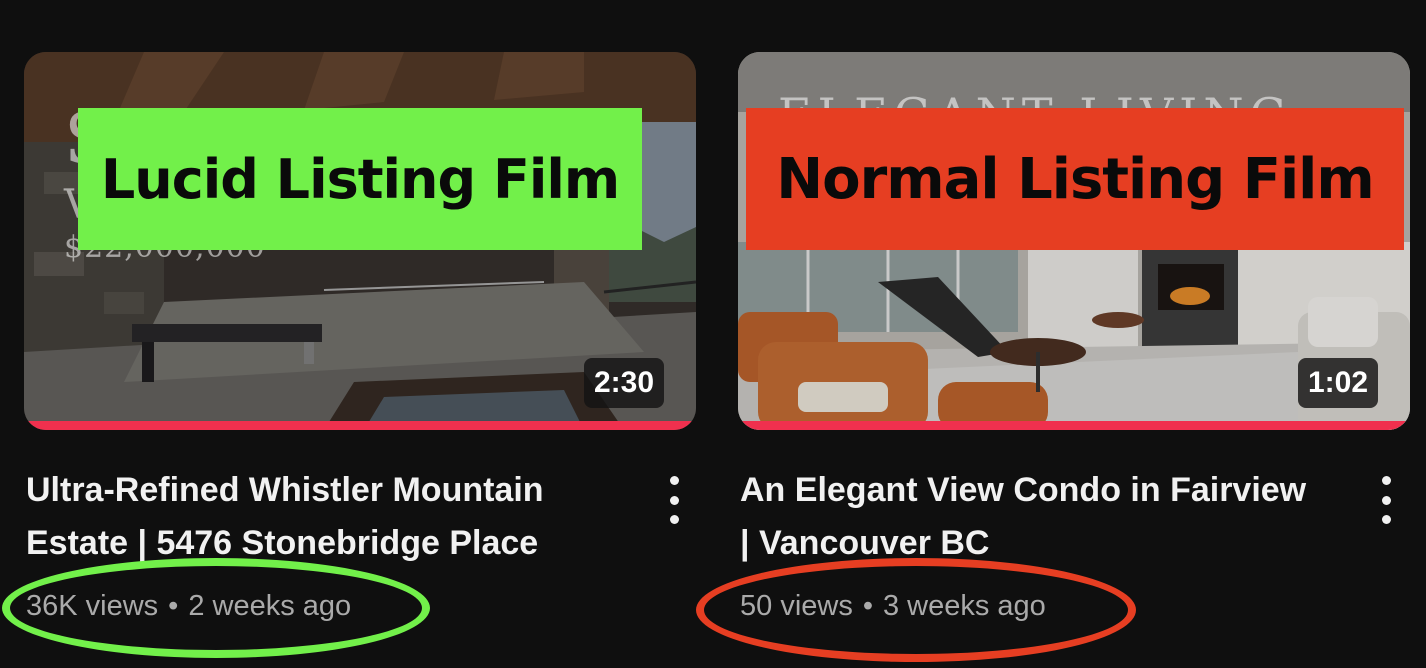  I want to click on upload-age: 3 weeks ago, so click(964, 606).